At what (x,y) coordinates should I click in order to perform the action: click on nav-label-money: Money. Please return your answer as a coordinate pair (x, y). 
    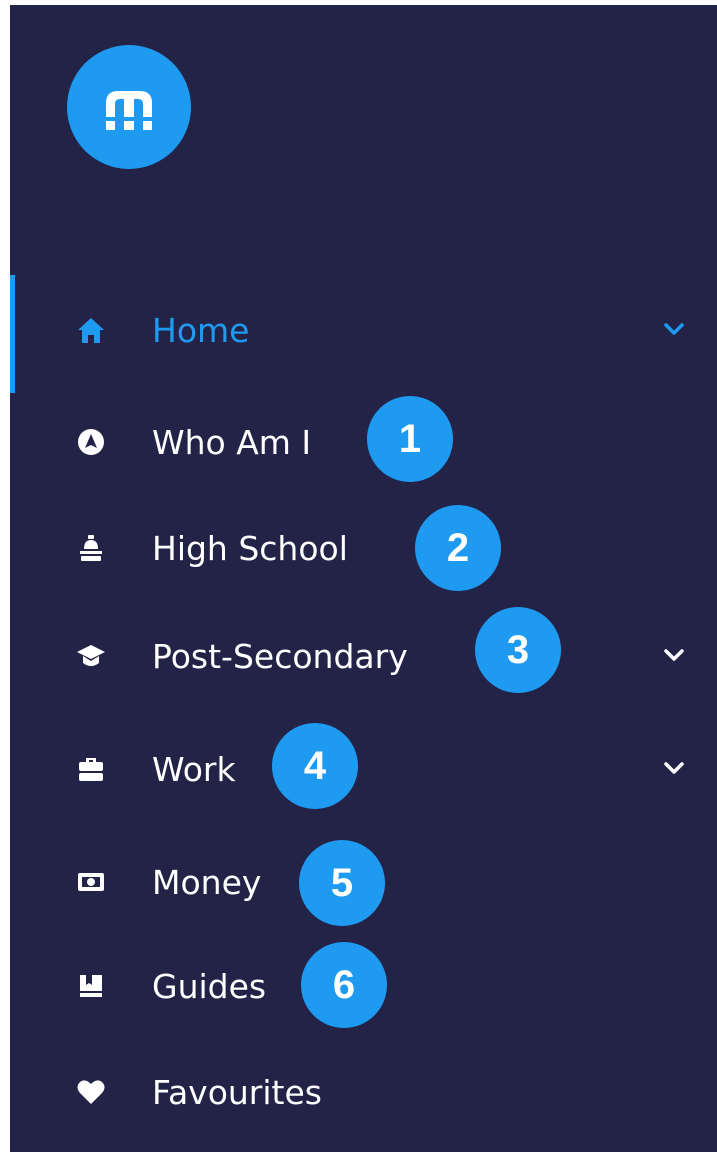
    Looking at the image, I should click on (207, 882).